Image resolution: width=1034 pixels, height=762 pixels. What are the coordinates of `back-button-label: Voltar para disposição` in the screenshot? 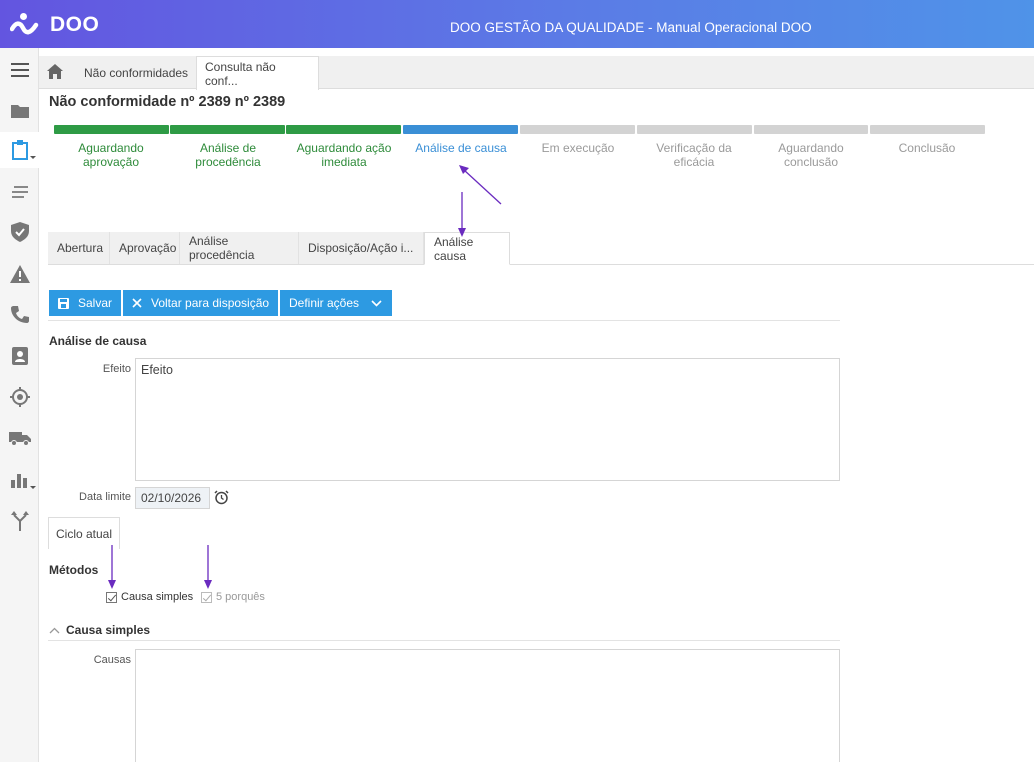 It's located at (210, 303).